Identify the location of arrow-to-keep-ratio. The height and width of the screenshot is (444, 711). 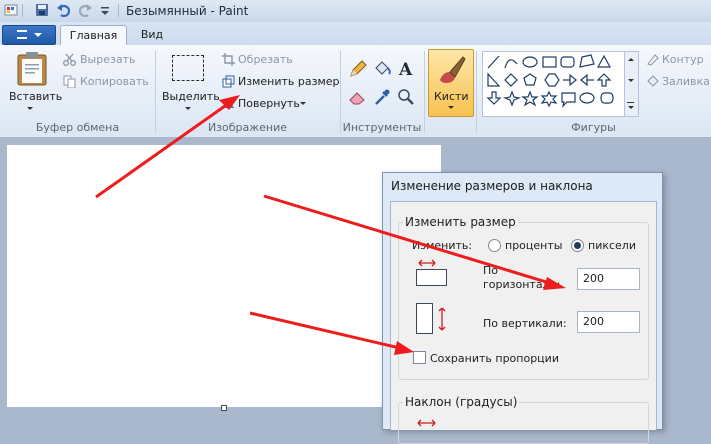
(327, 331).